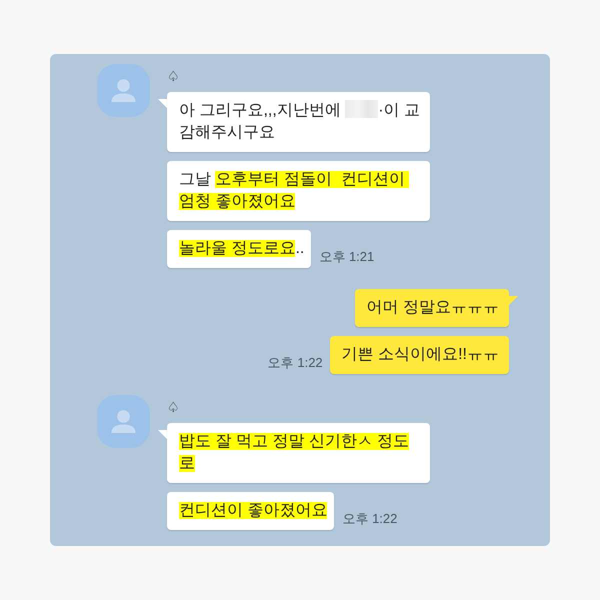  What do you see at coordinates (300, 121) in the screenshot?
I see `message-text: 아 그리구요,,,지난번에 ·이 교감해주시구요` at bounding box center [300, 121].